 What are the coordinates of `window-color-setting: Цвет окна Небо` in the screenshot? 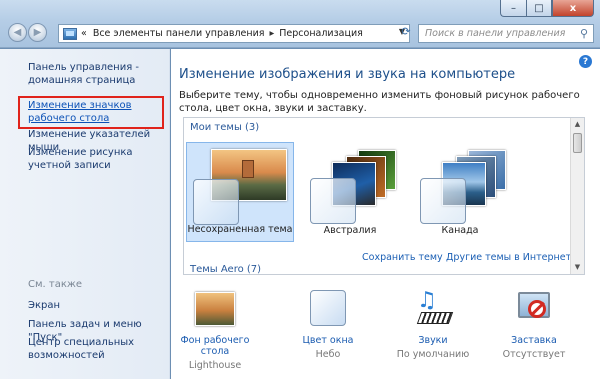 It's located at (328, 325).